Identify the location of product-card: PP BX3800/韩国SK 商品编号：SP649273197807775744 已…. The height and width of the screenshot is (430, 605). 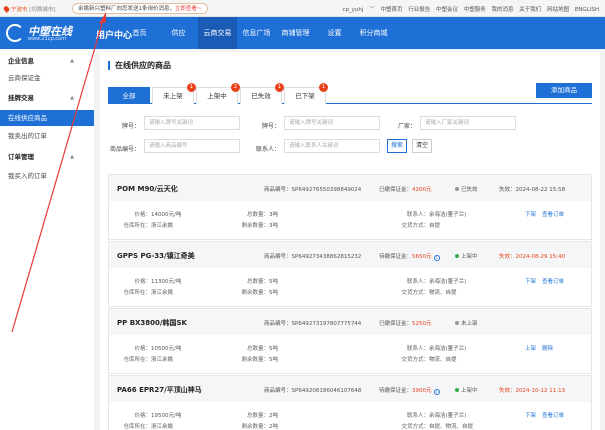
(350, 341).